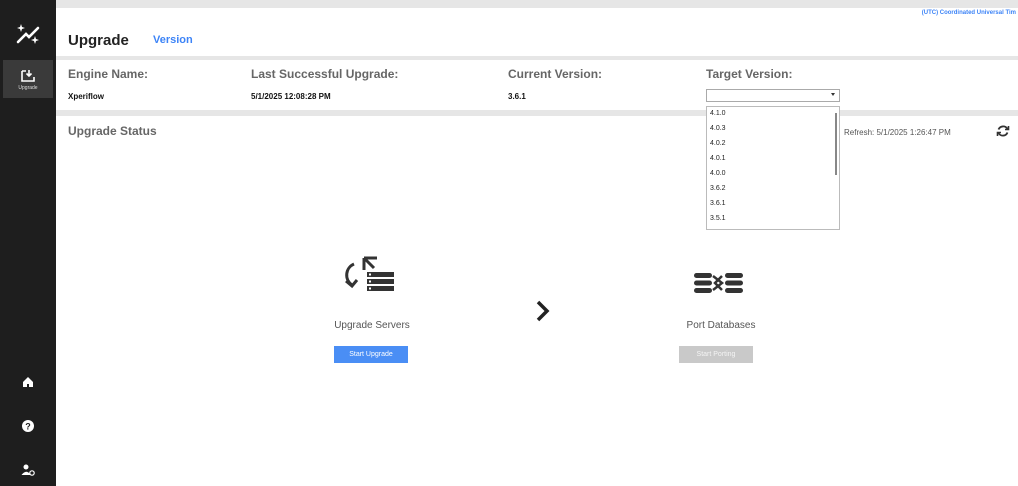 The width and height of the screenshot is (1018, 486). Describe the element at coordinates (969, 13) in the screenshot. I see `timezone-label: (UTC) Coordinated Universal Tim` at that location.